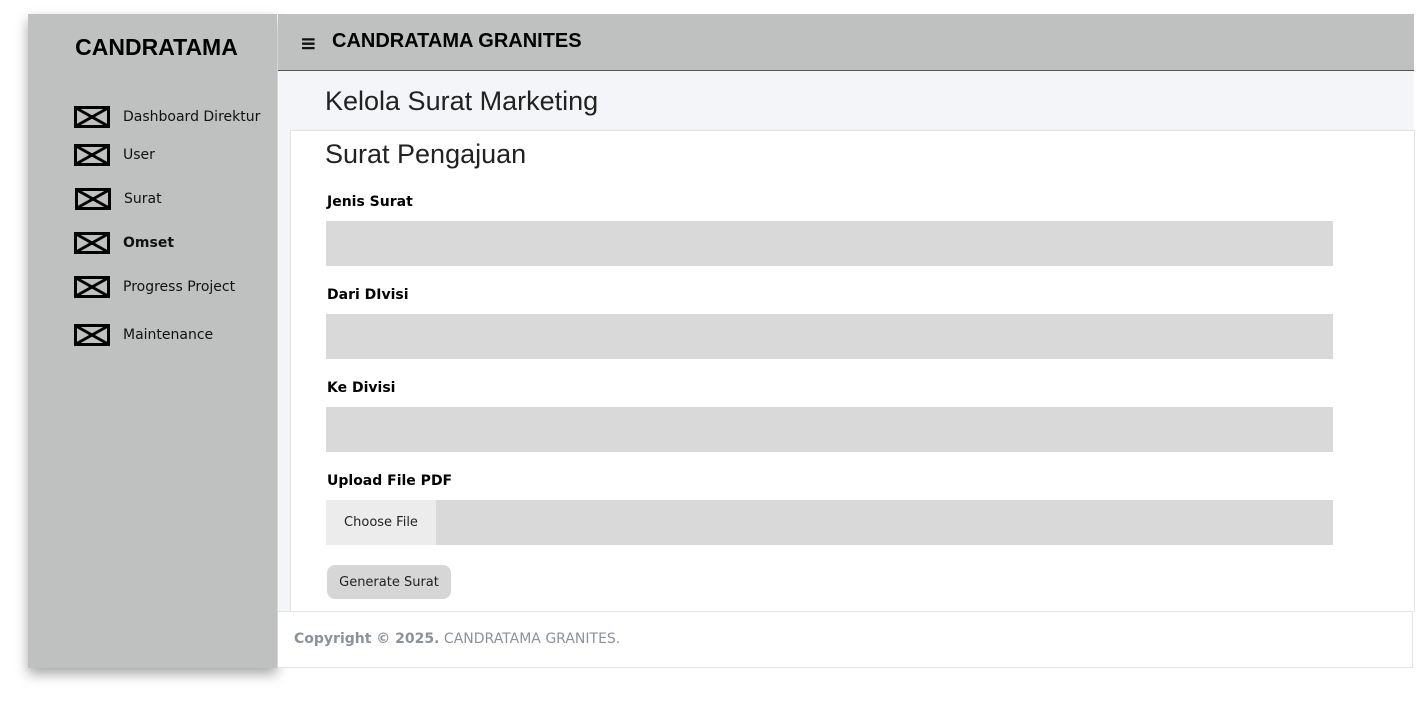 The height and width of the screenshot is (710, 1416). I want to click on dari-divisi-input, so click(829, 336).